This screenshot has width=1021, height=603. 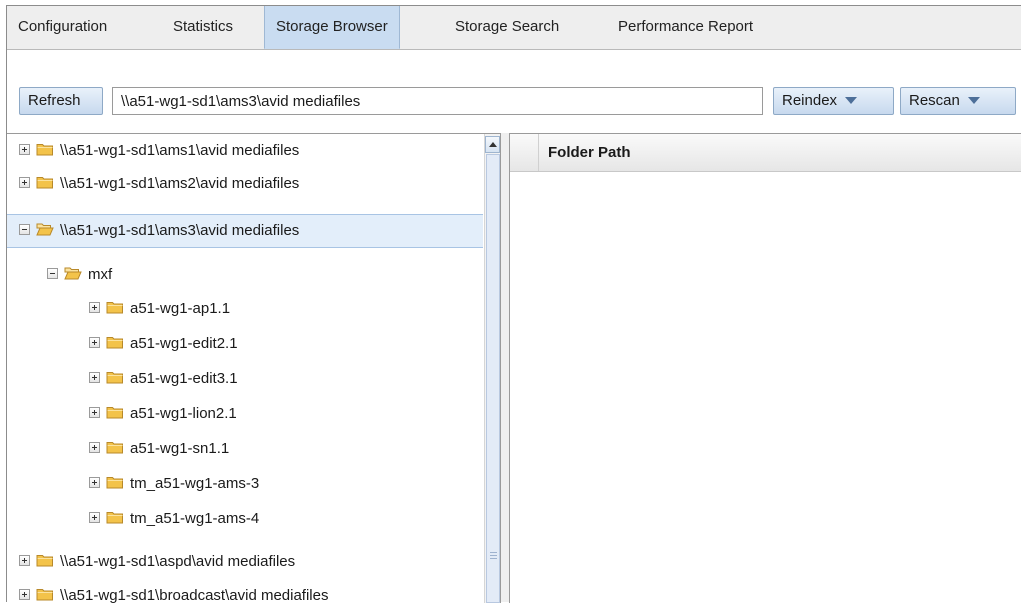 What do you see at coordinates (245, 343) in the screenshot?
I see `tree-item: a51-wg1-edit2.1` at bounding box center [245, 343].